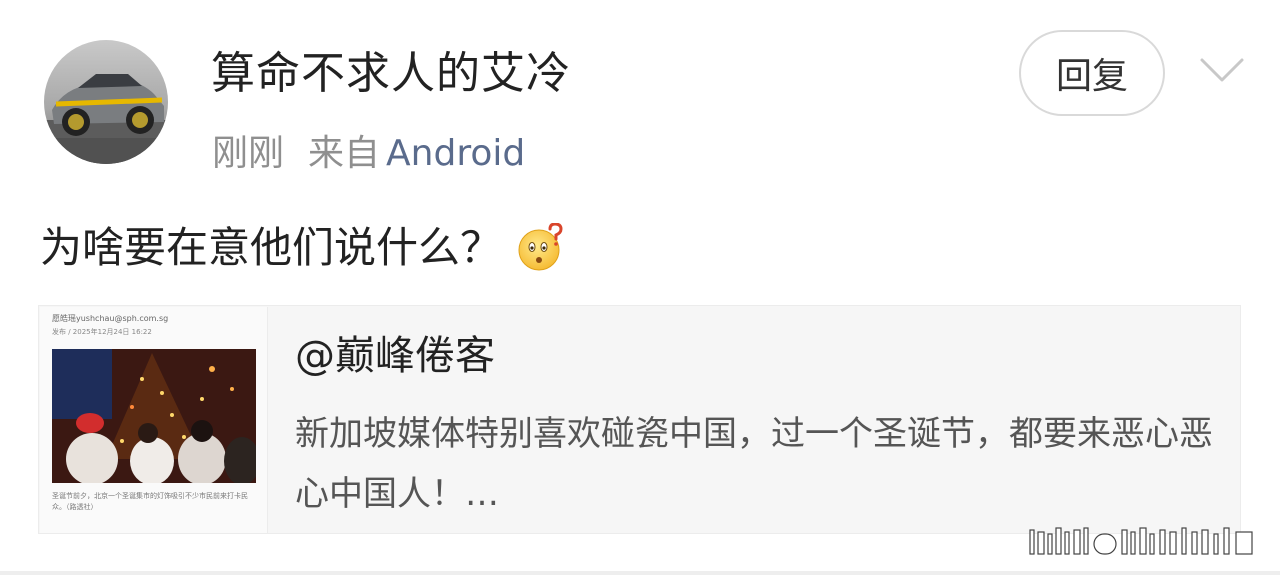  What do you see at coordinates (248, 153) in the screenshot?
I see `post-time: 刚刚` at bounding box center [248, 153].